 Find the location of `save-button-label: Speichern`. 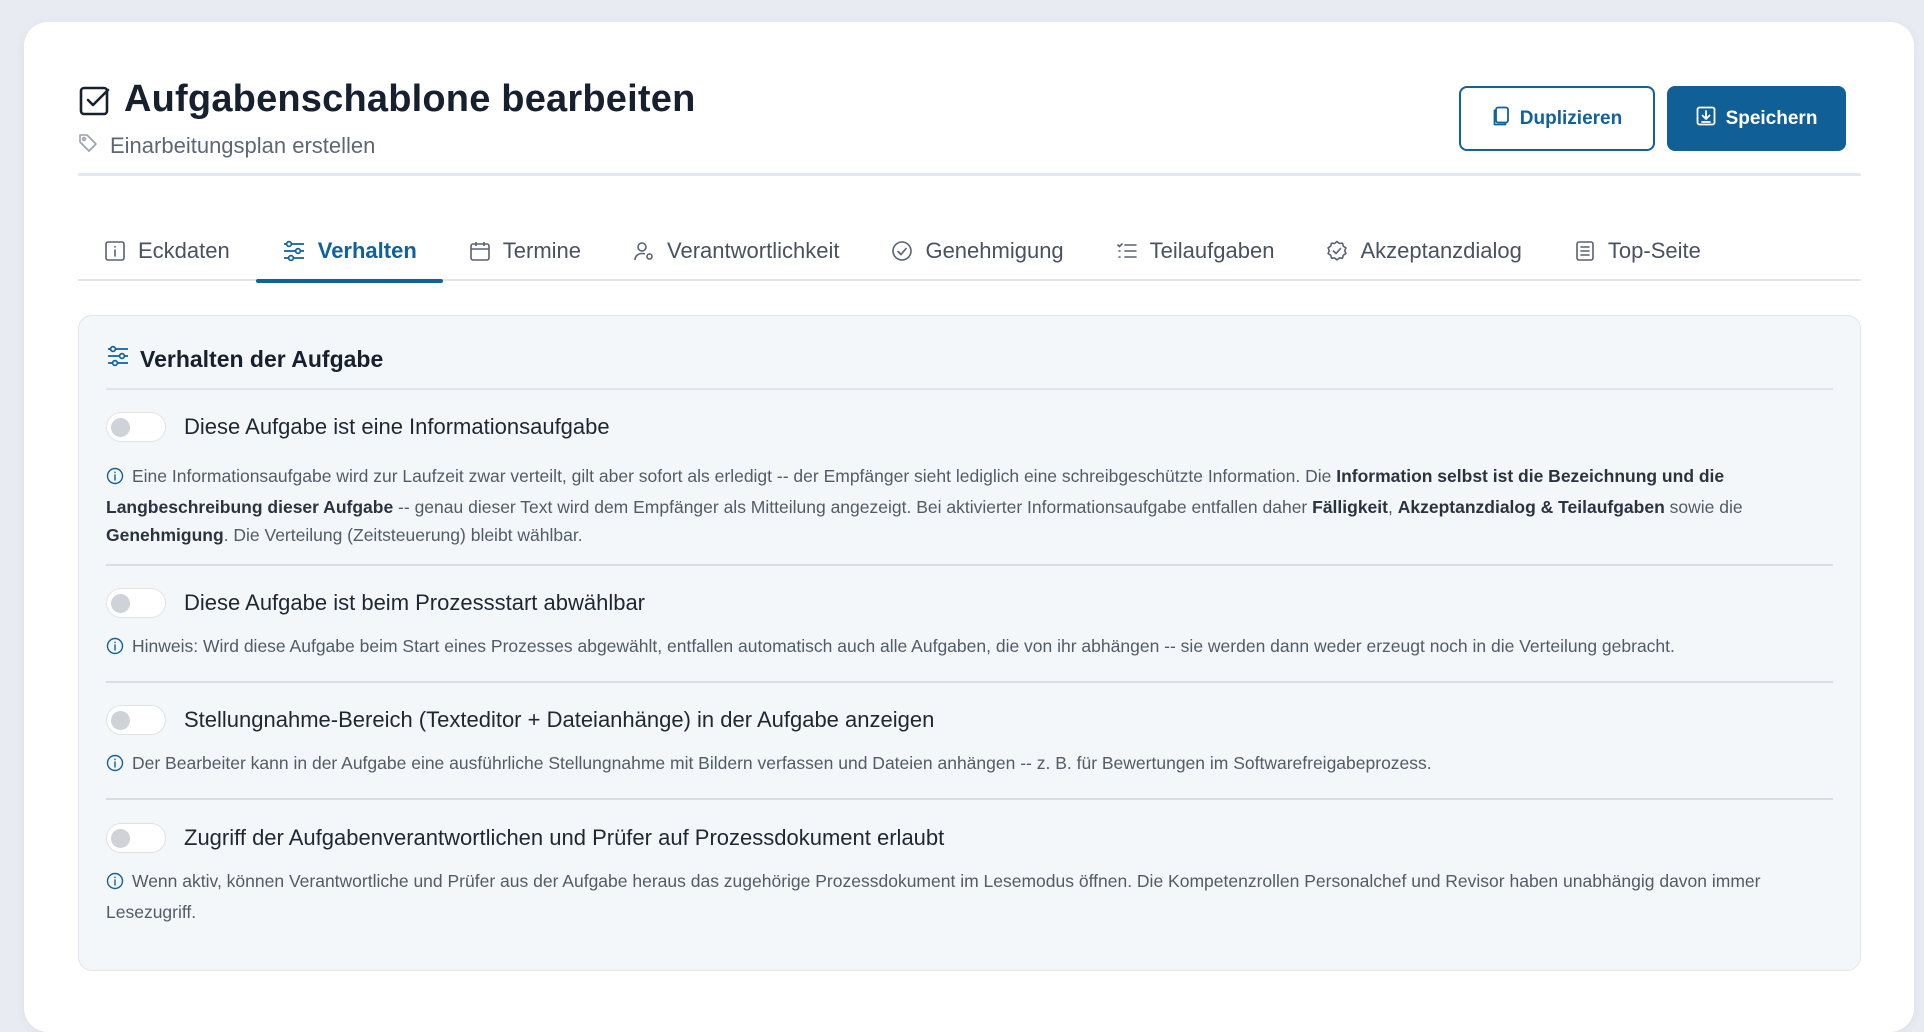

save-button-label: Speichern is located at coordinates (1771, 118).